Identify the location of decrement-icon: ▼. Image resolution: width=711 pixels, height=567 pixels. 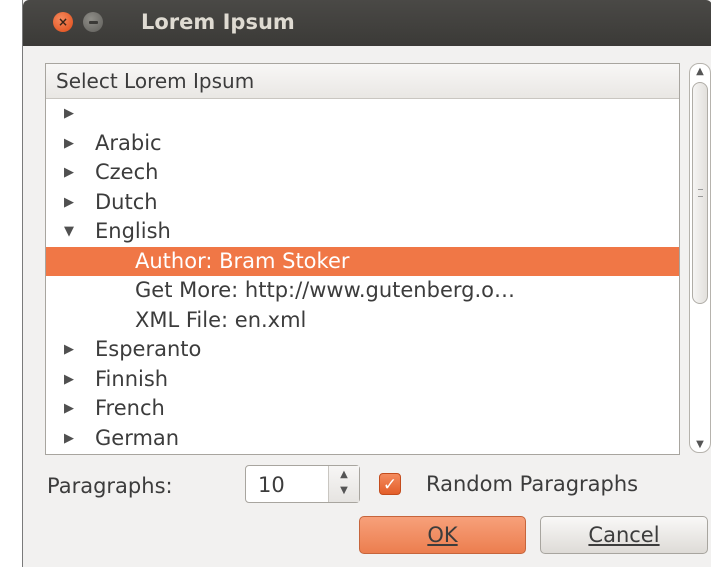
(344, 490).